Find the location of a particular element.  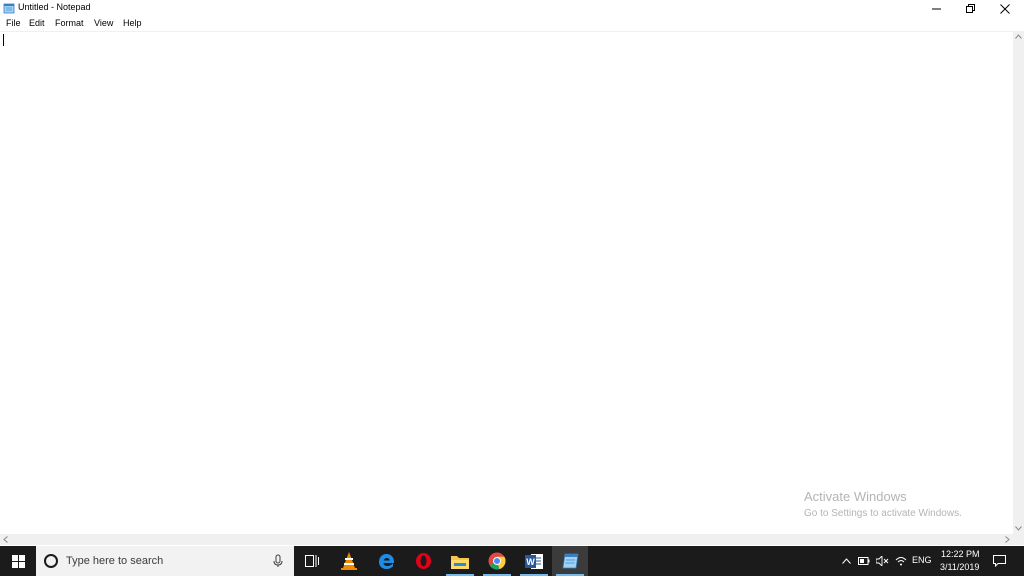

activate-windows-title: Activate Windows is located at coordinates (855, 496).